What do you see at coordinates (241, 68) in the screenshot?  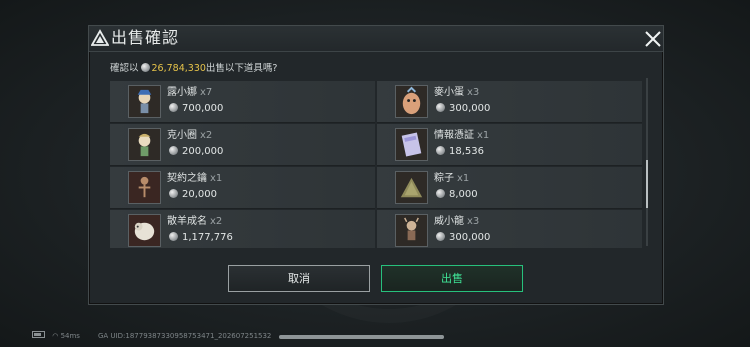 I see `confirm-suffix: 出售以下道具嗎?` at bounding box center [241, 68].